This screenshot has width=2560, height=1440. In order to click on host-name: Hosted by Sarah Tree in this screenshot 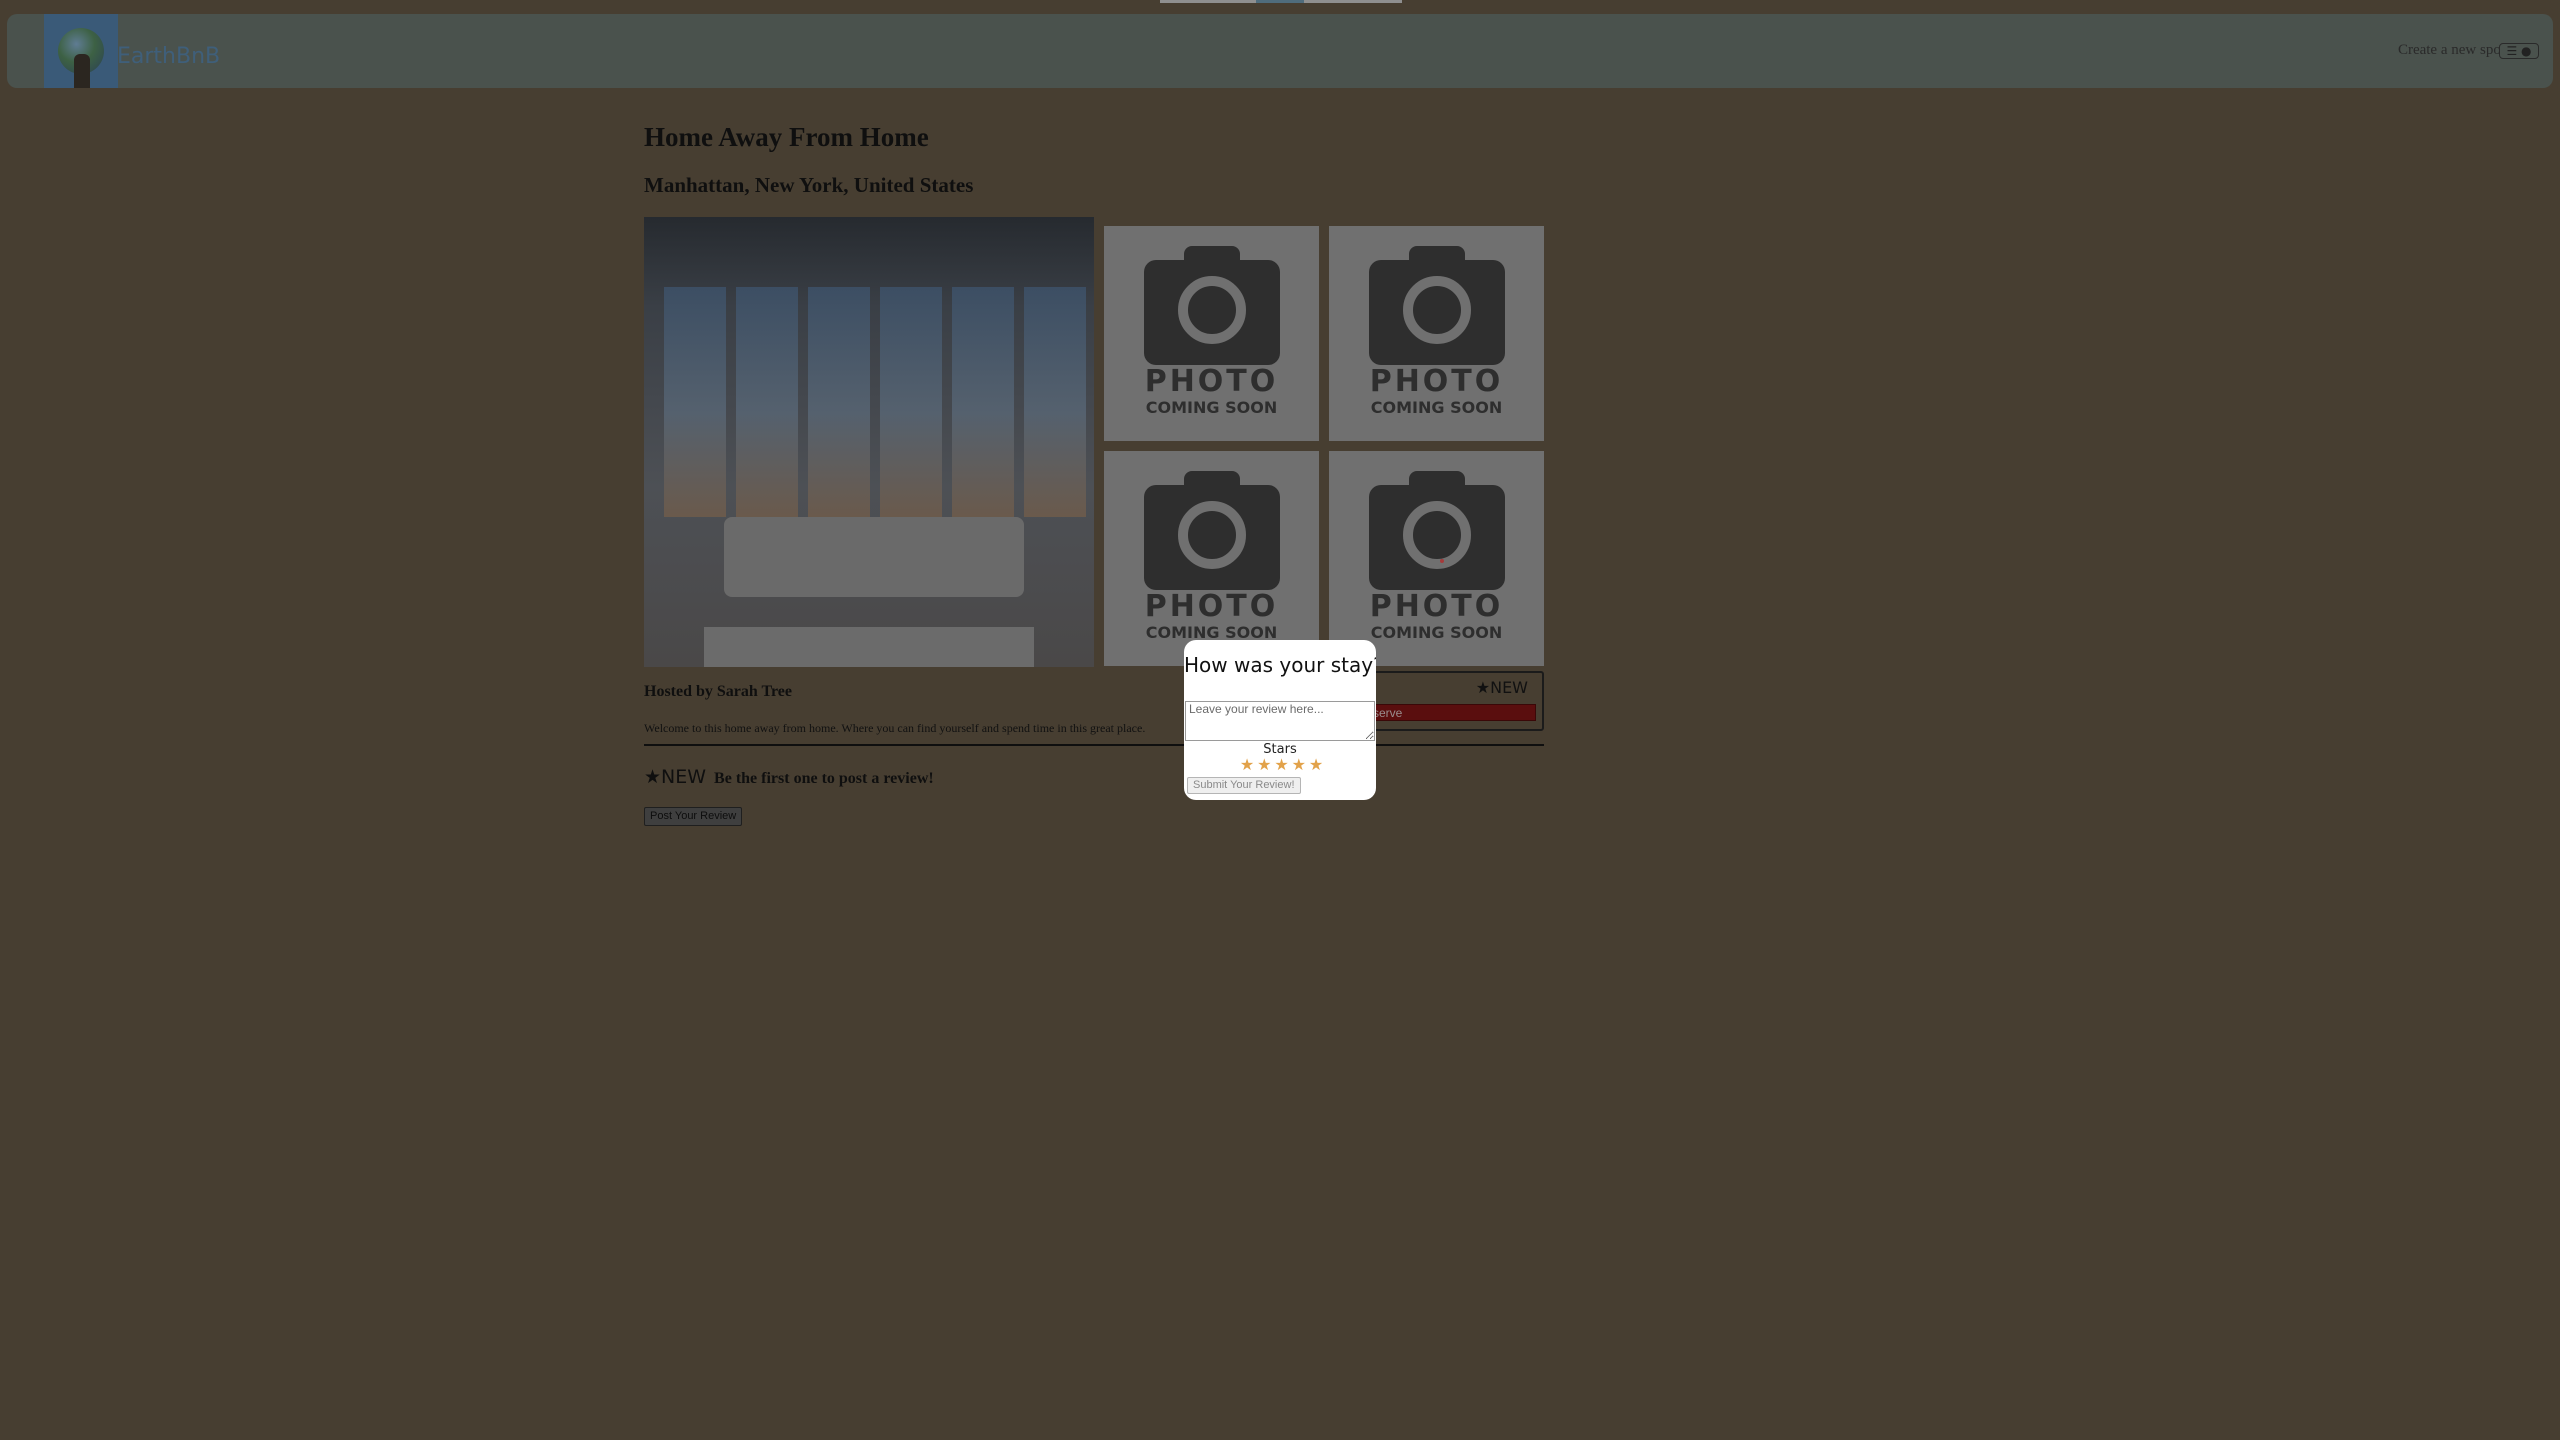, I will do `click(718, 691)`.